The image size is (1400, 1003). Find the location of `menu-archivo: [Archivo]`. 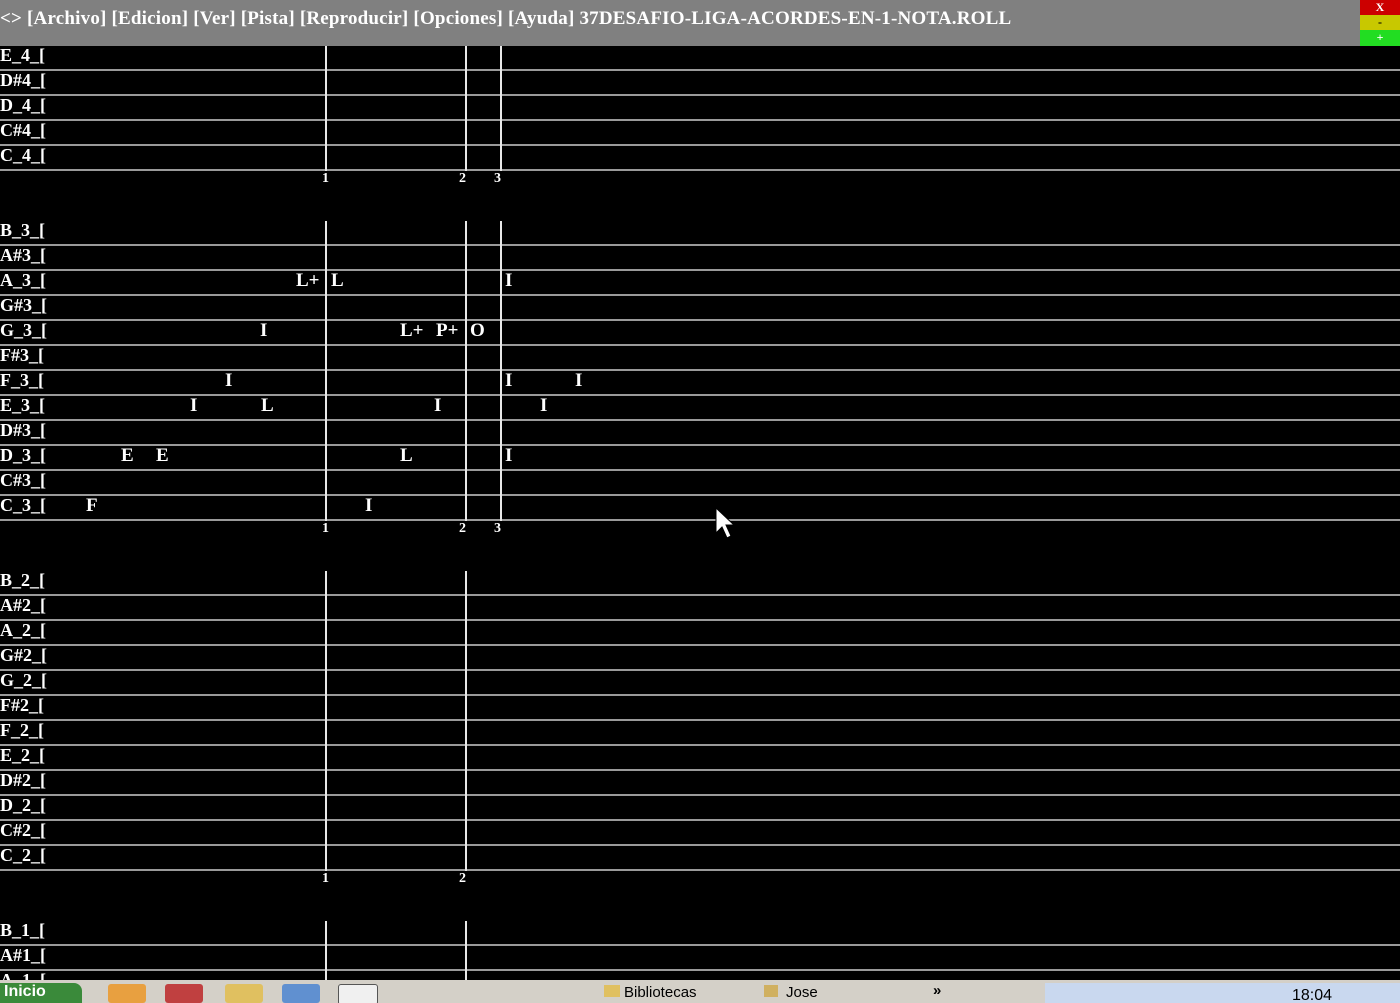

menu-archivo: [Archivo] is located at coordinates (67, 18).